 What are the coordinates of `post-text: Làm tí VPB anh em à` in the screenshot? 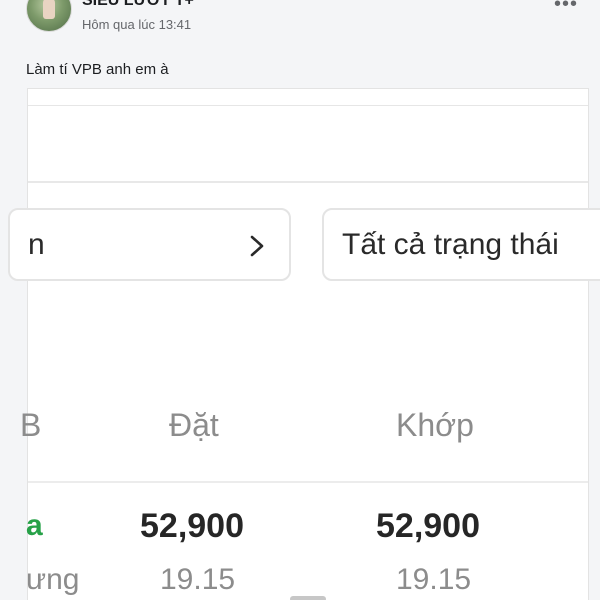 It's located at (97, 69).